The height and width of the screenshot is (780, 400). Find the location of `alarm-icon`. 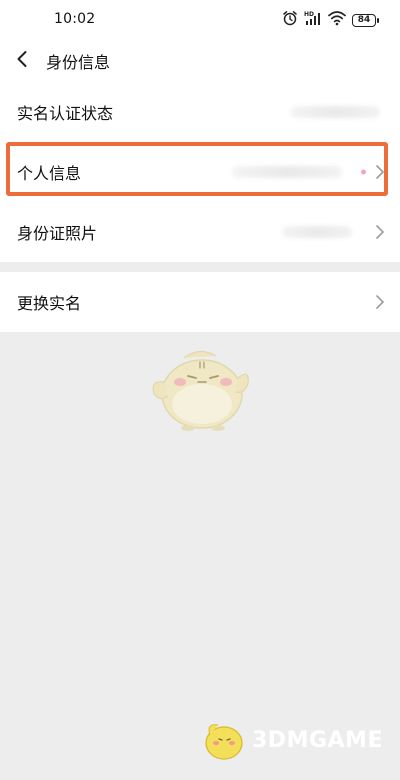

alarm-icon is located at coordinates (290, 20).